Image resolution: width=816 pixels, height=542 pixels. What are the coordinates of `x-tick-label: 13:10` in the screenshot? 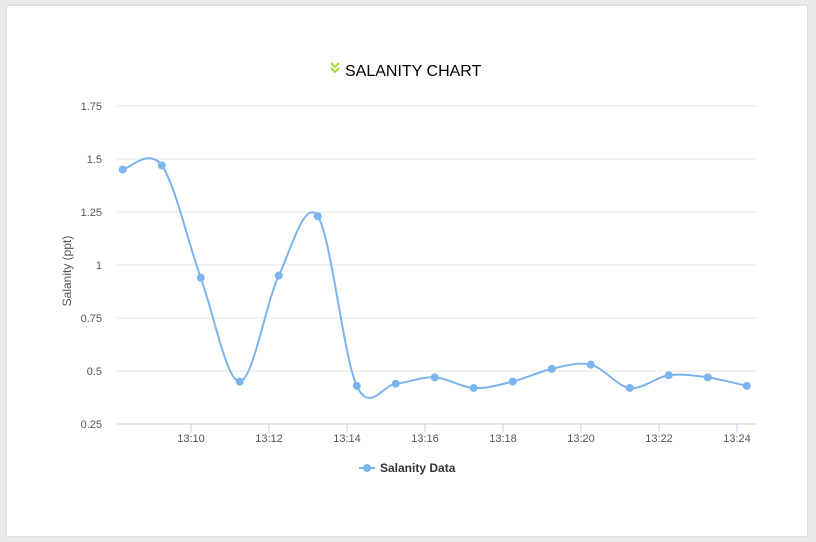 It's located at (191, 439).